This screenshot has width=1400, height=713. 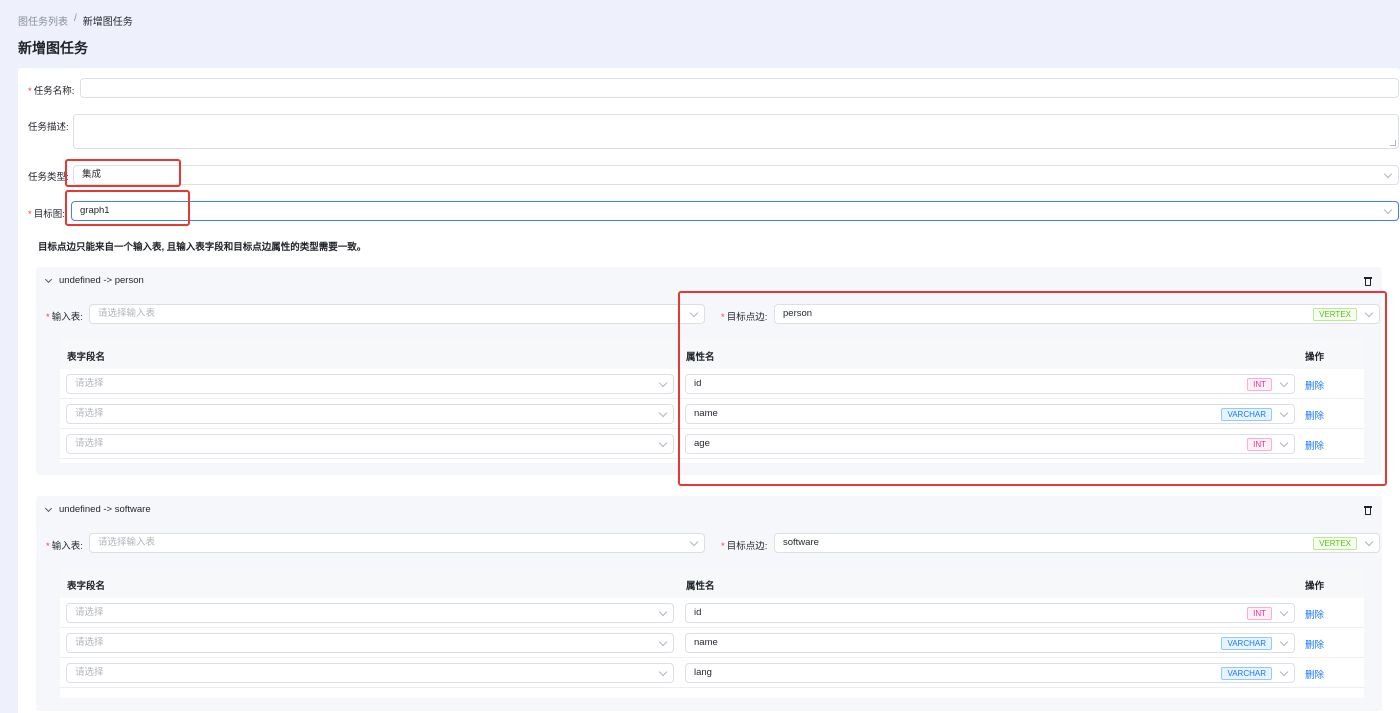 I want to click on table-row: 请选择 lang VARCHAR 删除, so click(x=712, y=673).